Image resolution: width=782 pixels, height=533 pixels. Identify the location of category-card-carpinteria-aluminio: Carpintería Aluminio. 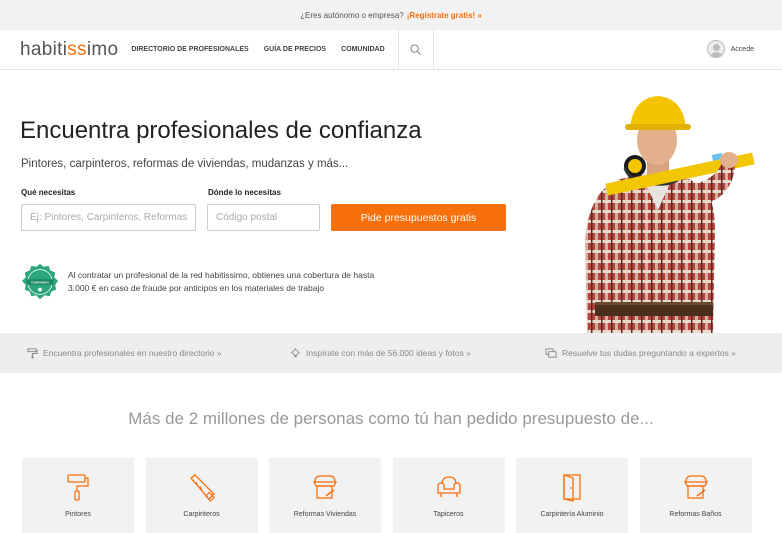
(572, 495).